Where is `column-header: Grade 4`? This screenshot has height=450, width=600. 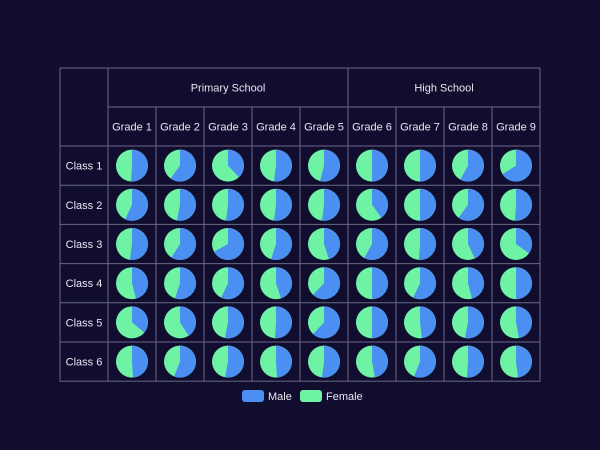
column-header: Grade 4 is located at coordinates (276, 128).